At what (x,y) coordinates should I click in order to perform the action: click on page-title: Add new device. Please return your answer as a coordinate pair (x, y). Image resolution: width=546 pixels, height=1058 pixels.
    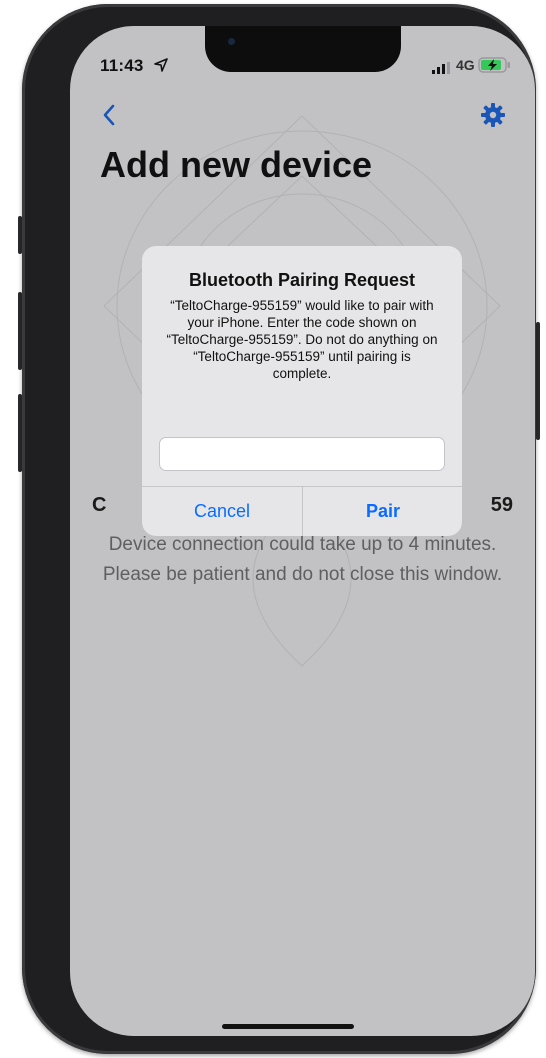
    Looking at the image, I should click on (236, 164).